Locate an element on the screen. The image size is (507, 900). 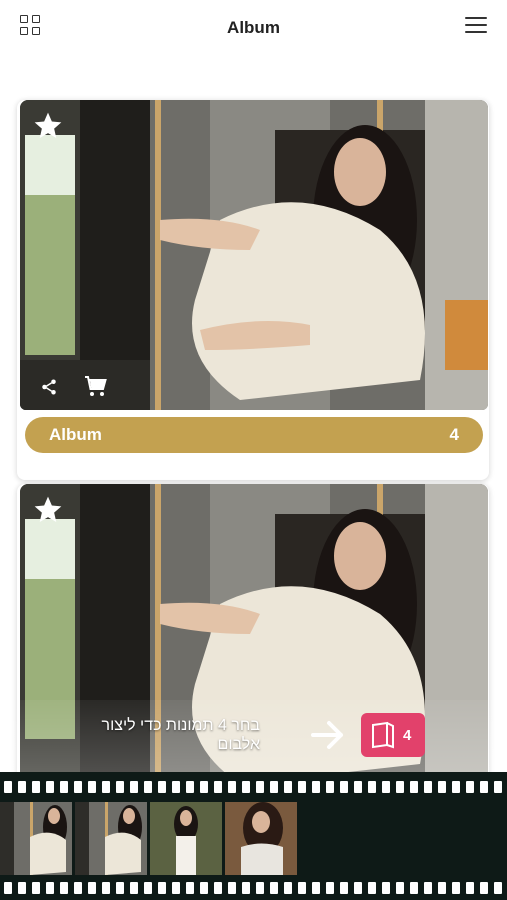
create-album-button: 4 is located at coordinates (393, 735).